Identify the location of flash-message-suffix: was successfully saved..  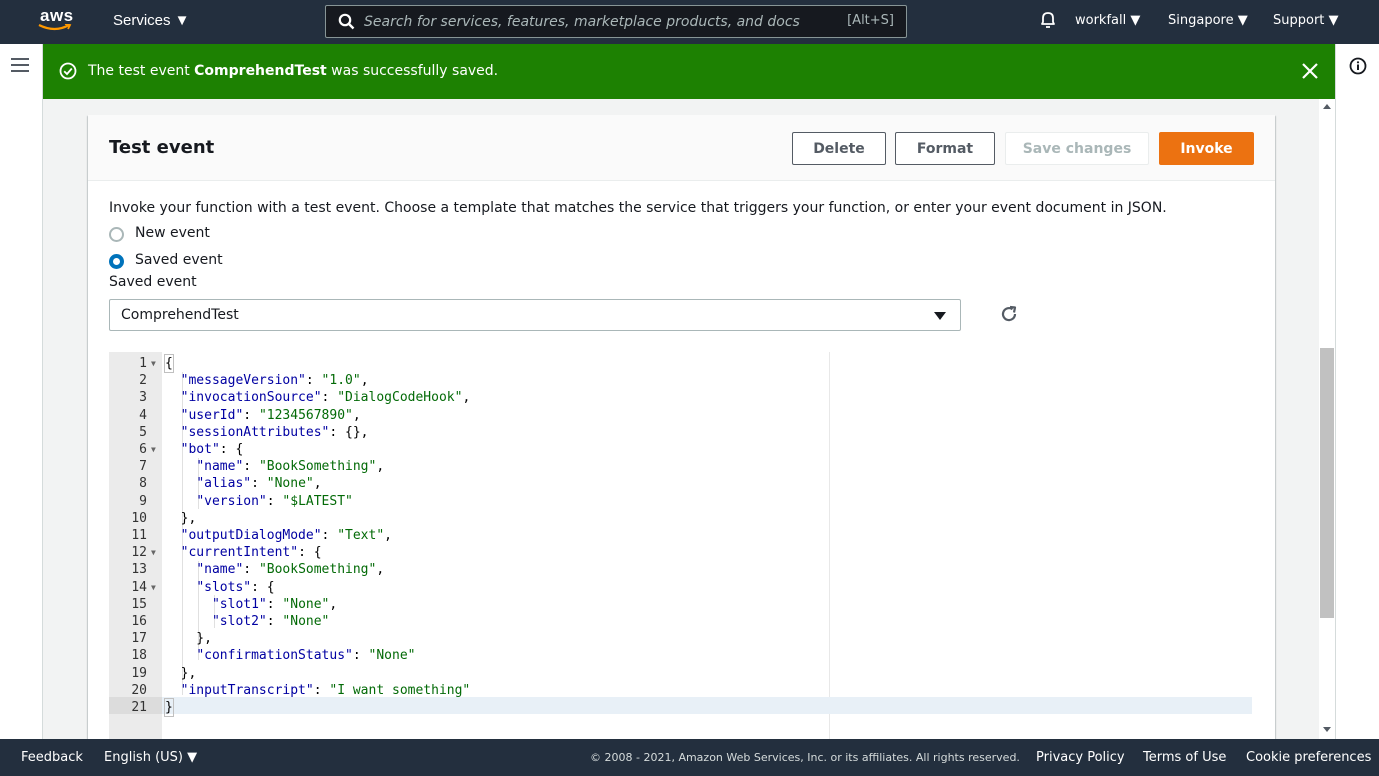
(412, 71).